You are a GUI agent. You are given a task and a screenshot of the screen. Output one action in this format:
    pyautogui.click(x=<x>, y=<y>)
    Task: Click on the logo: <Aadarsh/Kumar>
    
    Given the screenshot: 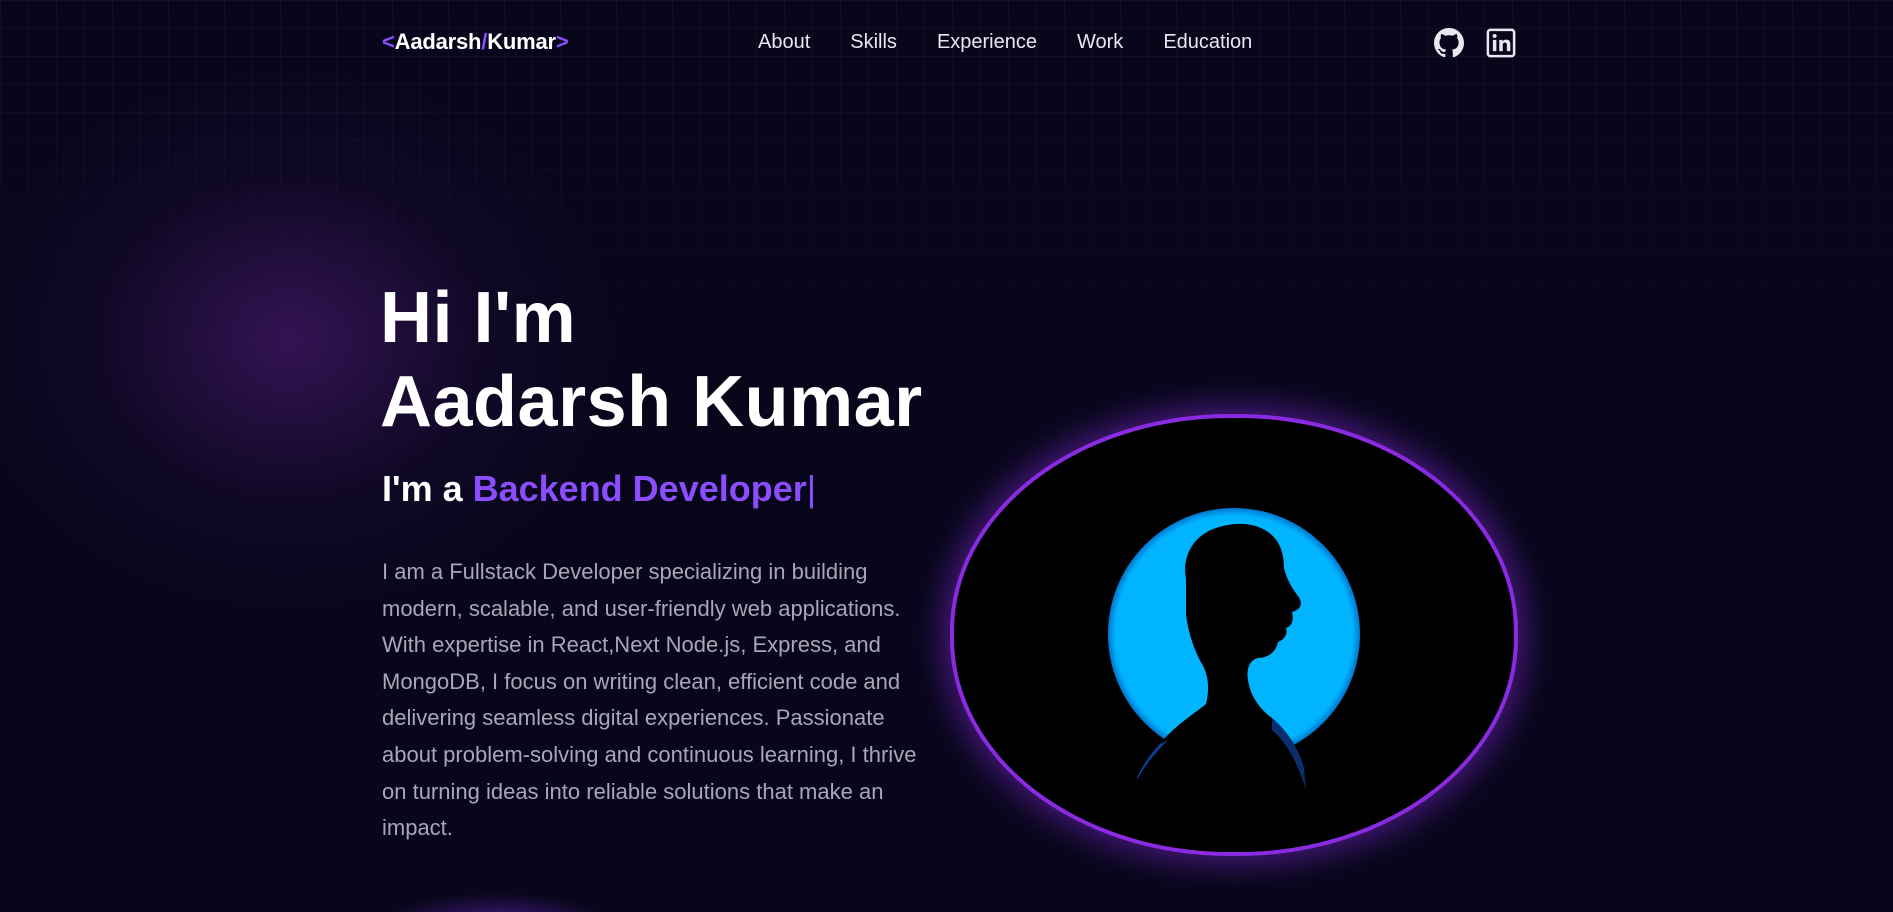 What is the action you would take?
    pyautogui.click(x=475, y=42)
    